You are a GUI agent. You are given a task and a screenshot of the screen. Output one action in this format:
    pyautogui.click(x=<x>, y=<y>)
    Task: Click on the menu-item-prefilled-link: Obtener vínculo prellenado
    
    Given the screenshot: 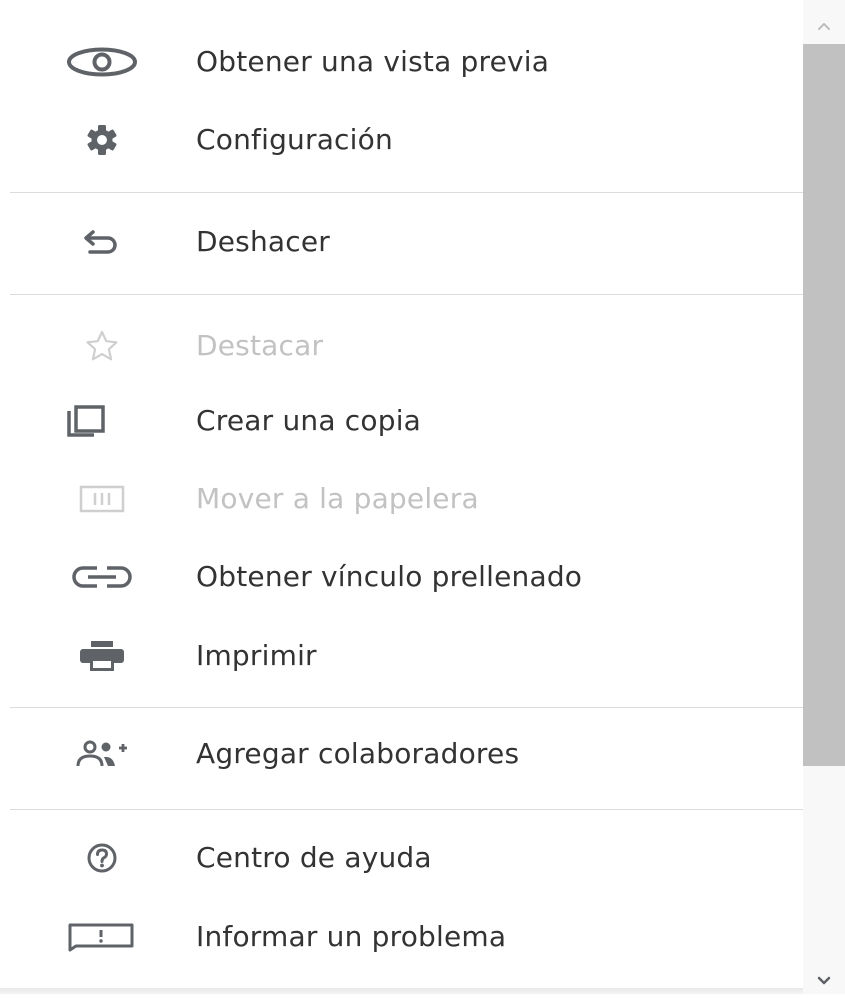 What is the action you would take?
    pyautogui.click(x=401, y=577)
    